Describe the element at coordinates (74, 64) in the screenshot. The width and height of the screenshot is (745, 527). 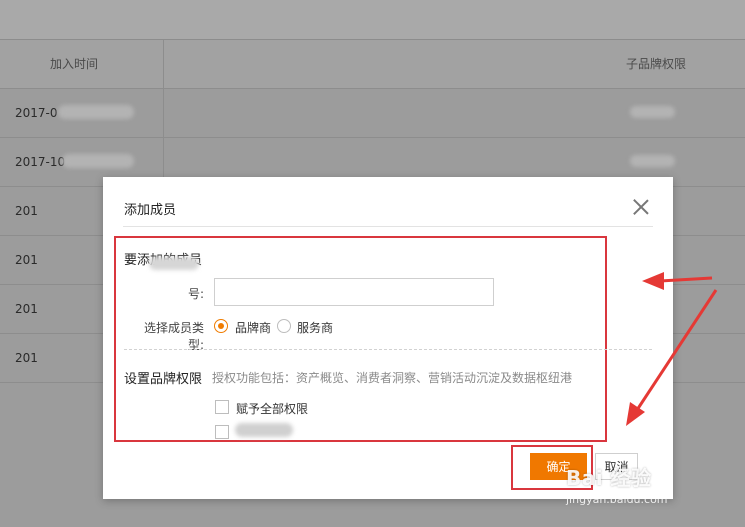
I see `column-header-join-time: 加入时间` at that location.